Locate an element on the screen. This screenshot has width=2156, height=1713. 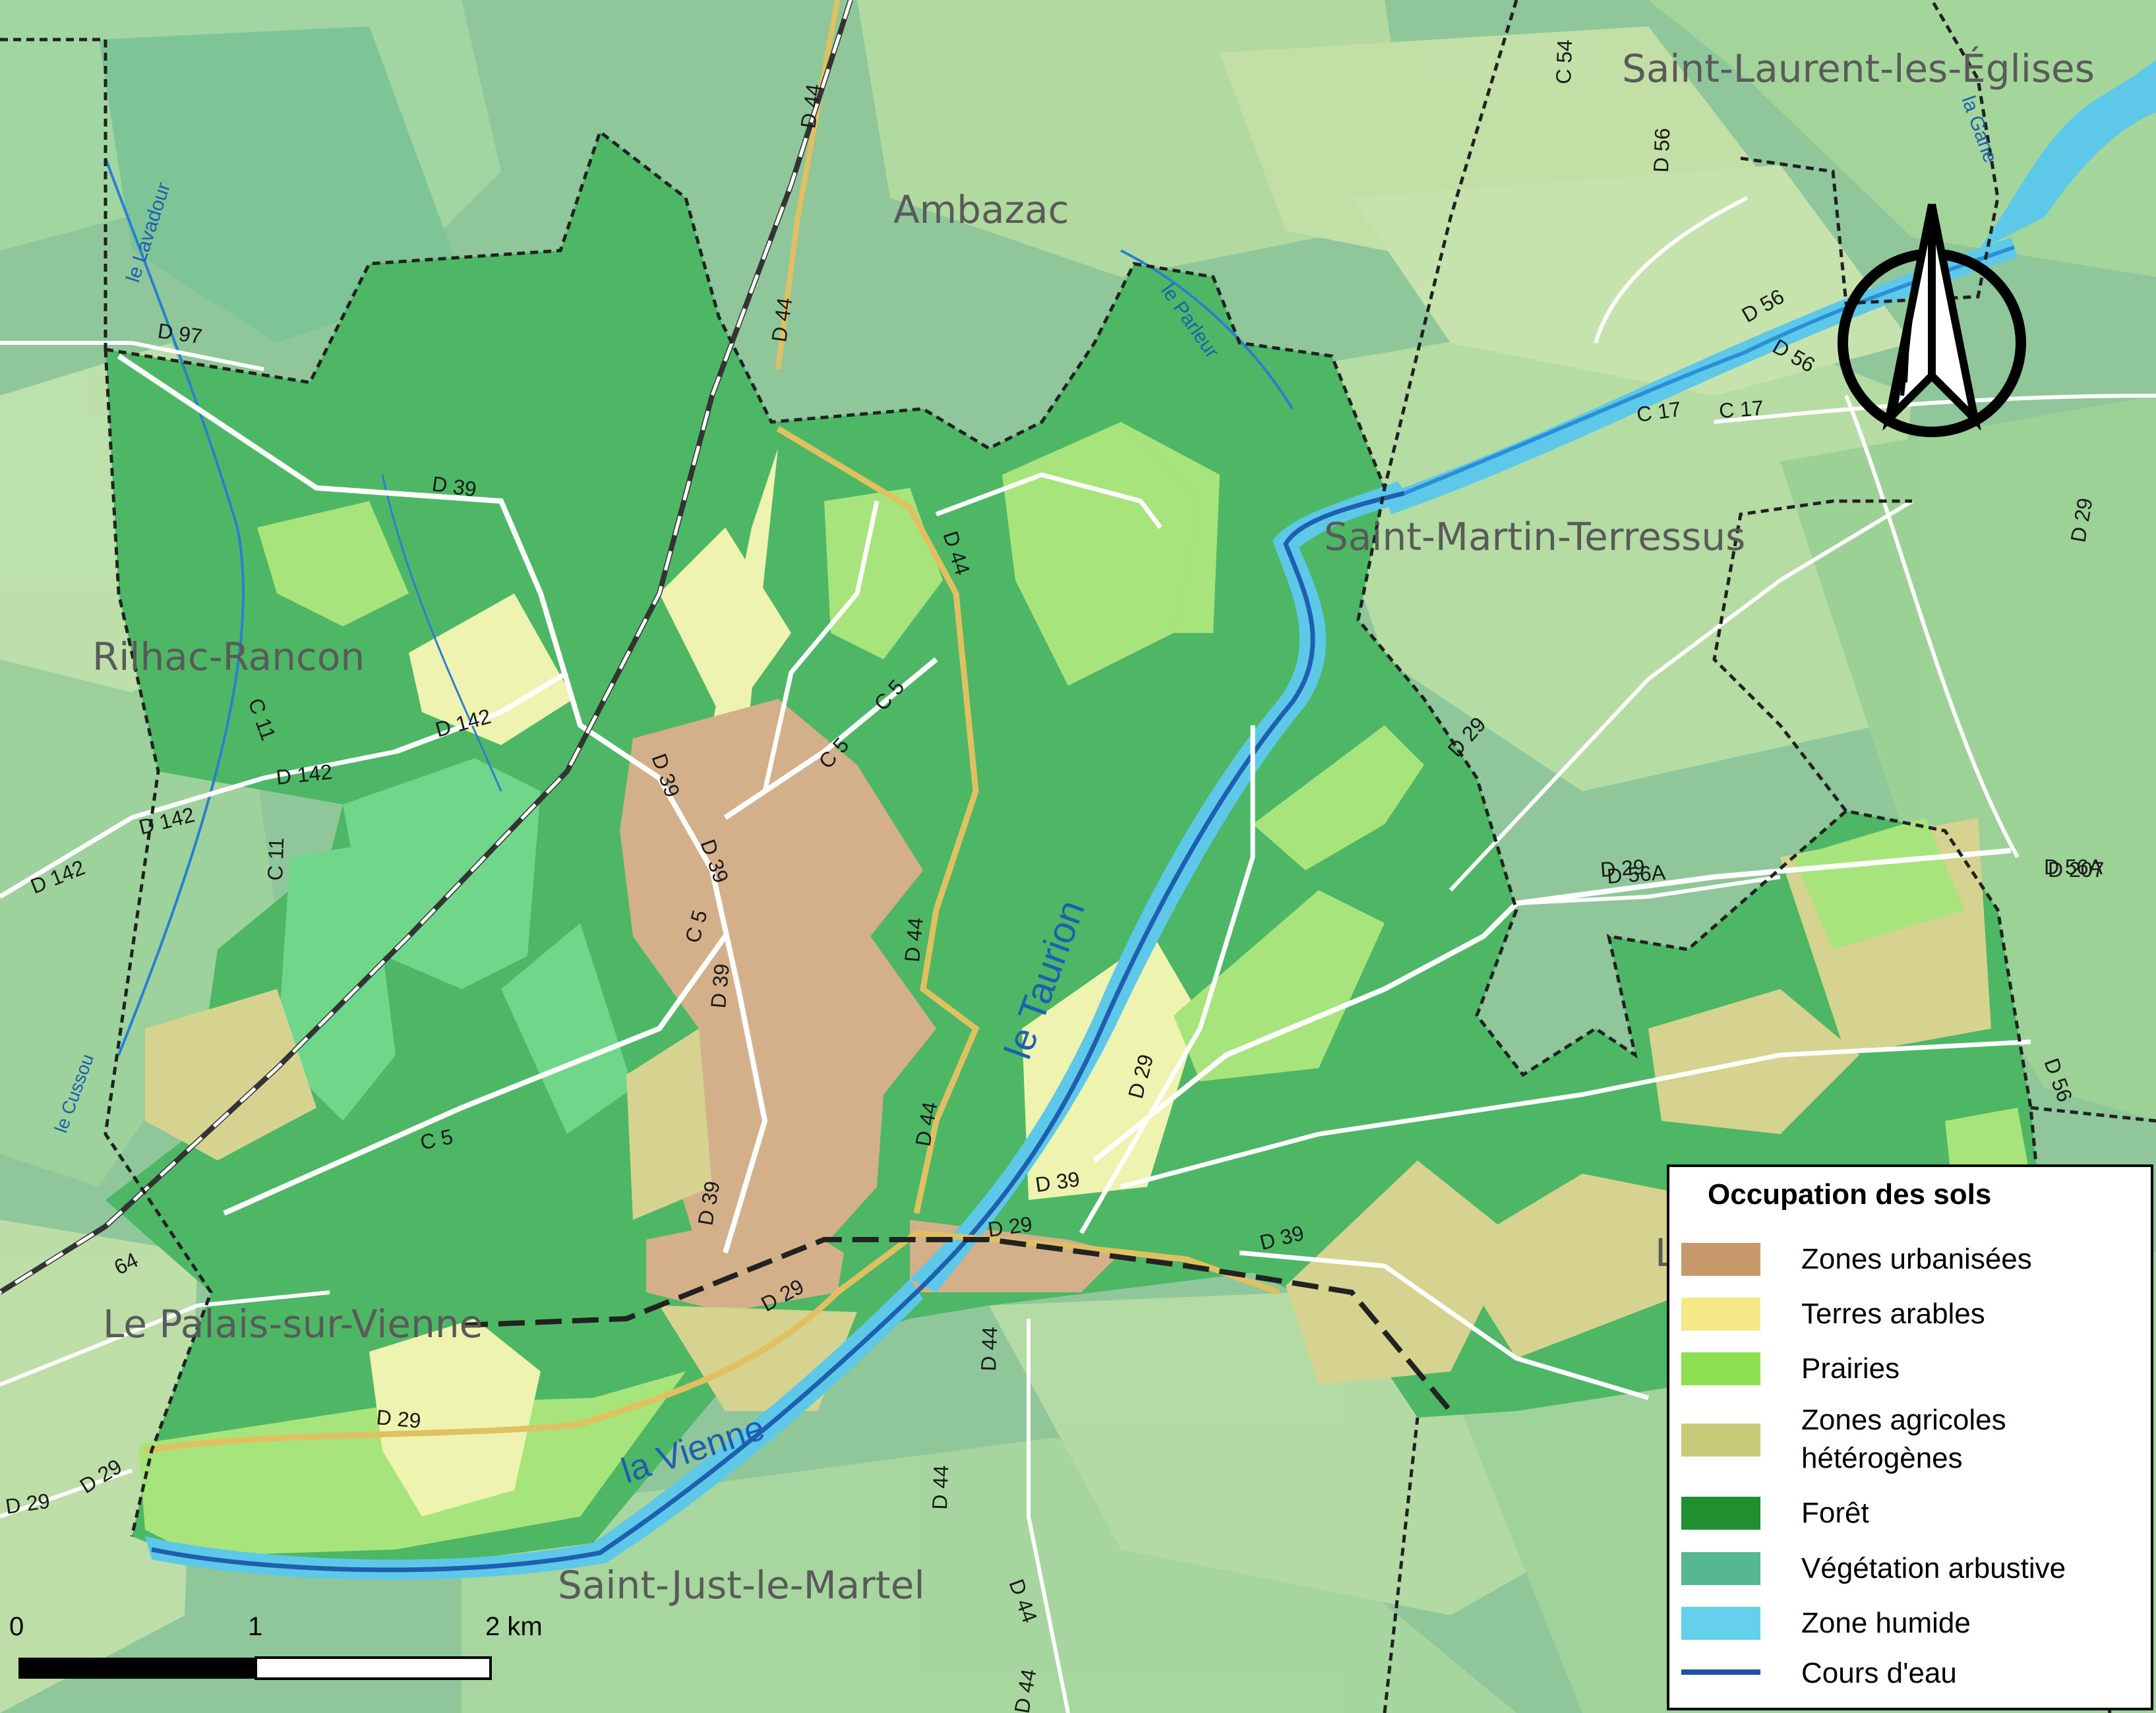
legend-label-wetland: Zone humide is located at coordinates (1886, 1623).